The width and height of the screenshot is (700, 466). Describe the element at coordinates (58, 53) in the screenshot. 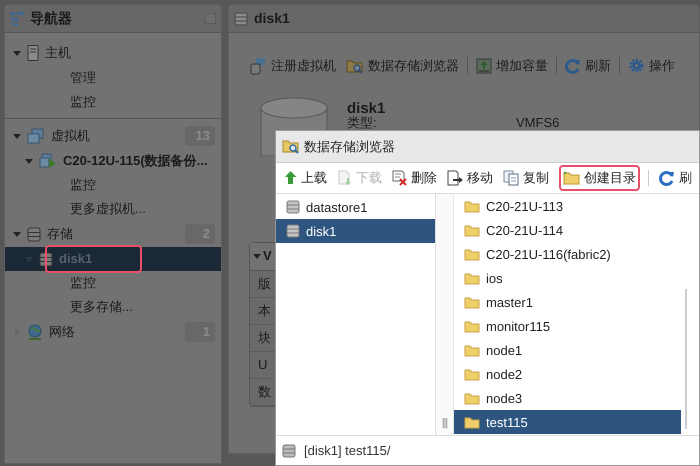

I see `tree-item: 主机` at that location.